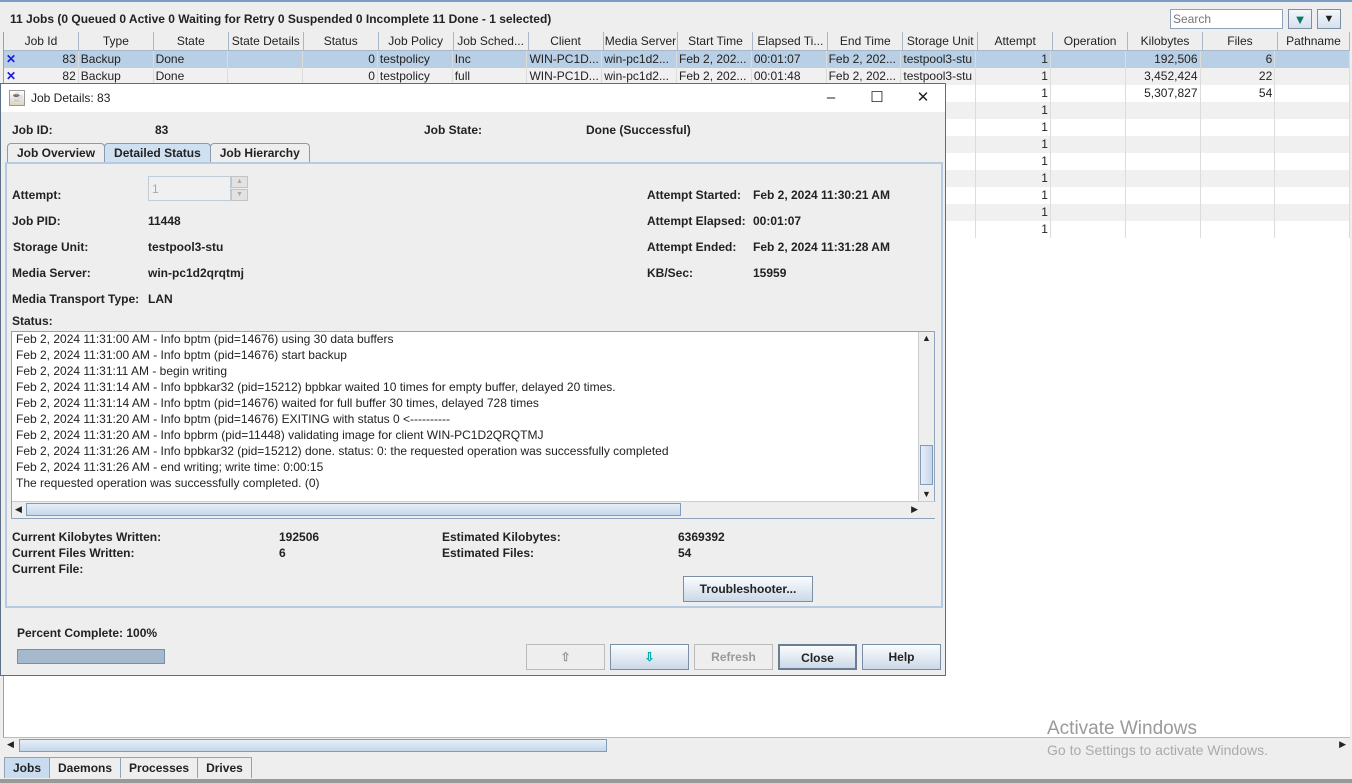  I want to click on tab-jobs: Jobs, so click(27, 767).